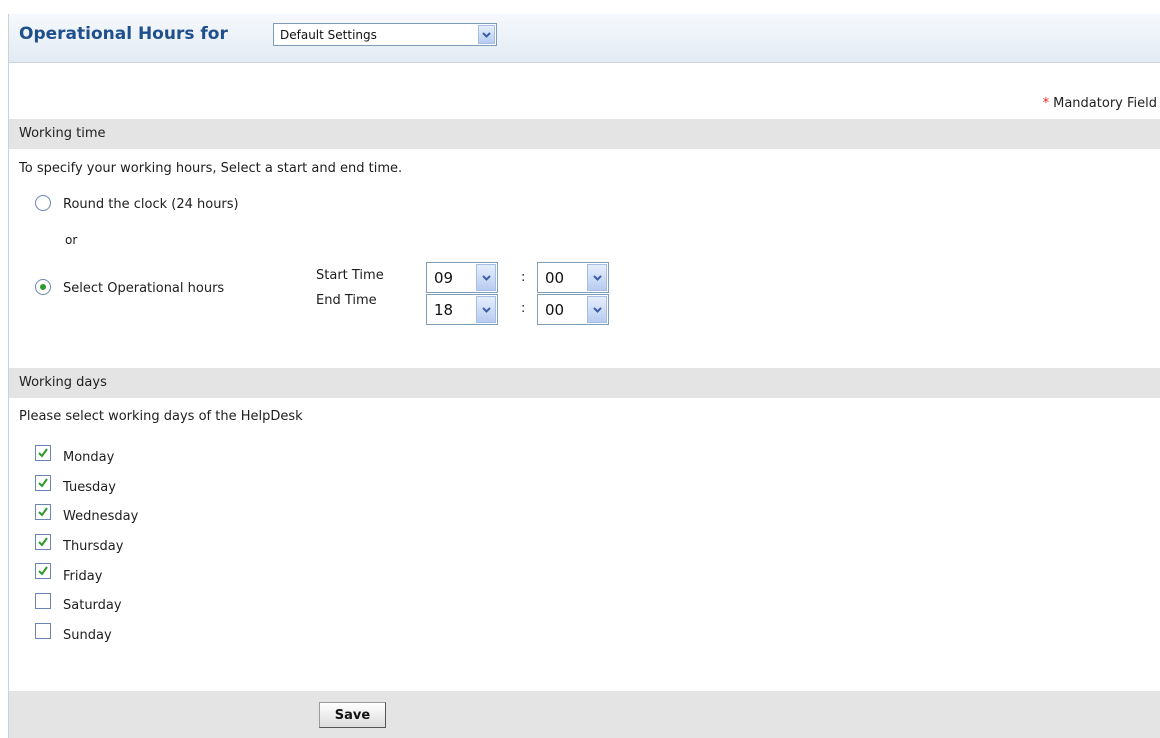  I want to click on working-time-title: Working time, so click(62, 133).